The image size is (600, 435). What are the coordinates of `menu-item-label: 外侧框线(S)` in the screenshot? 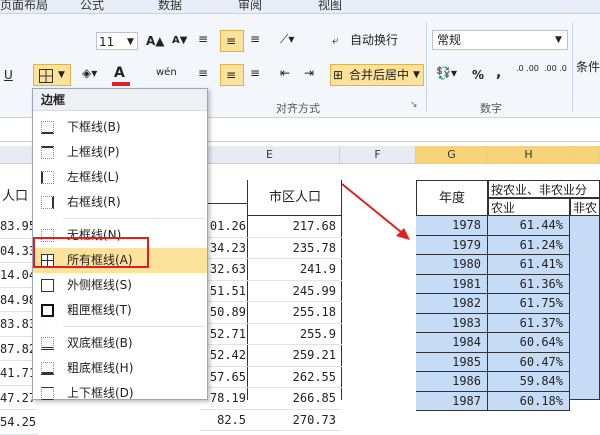 It's located at (99, 285).